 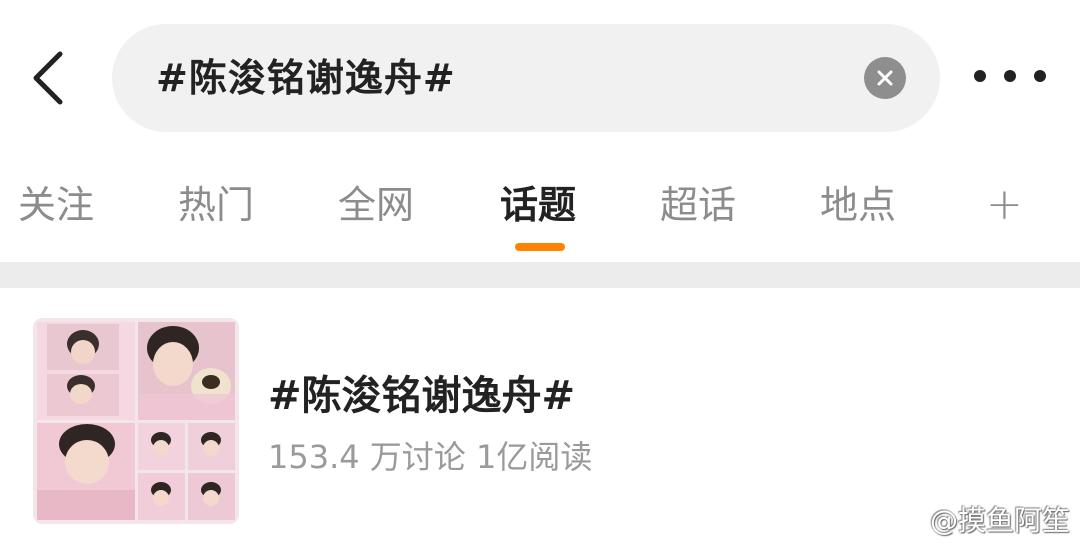 I want to click on tab-all-web: 全网, so click(x=376, y=205).